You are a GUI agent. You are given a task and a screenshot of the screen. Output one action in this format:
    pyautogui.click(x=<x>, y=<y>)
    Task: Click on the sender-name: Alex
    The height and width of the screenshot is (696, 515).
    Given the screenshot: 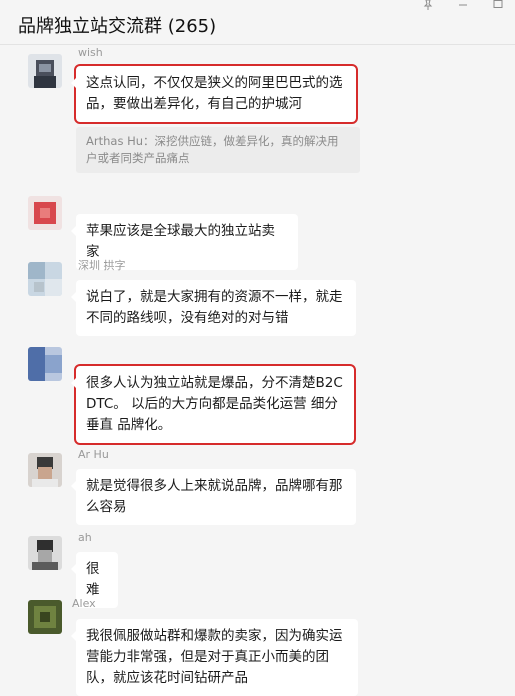 What is the action you would take?
    pyautogui.click(x=84, y=603)
    